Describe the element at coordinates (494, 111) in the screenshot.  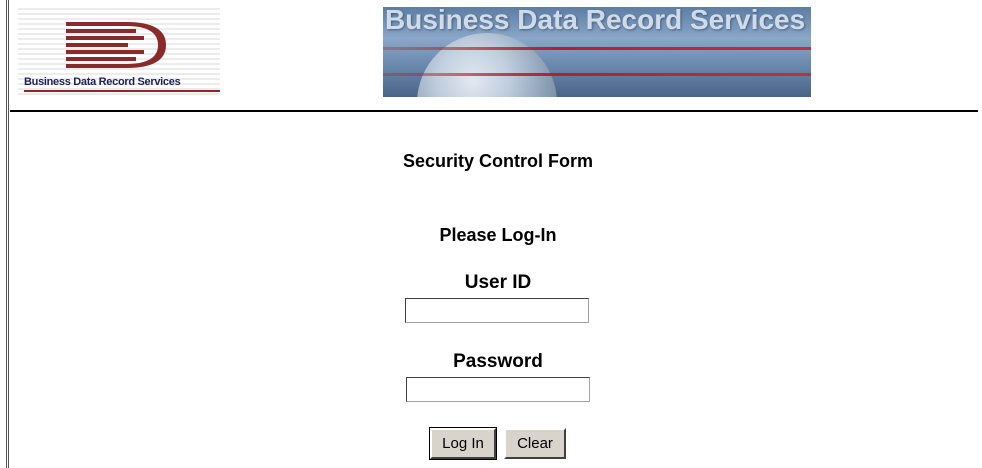
I see `header-divider` at that location.